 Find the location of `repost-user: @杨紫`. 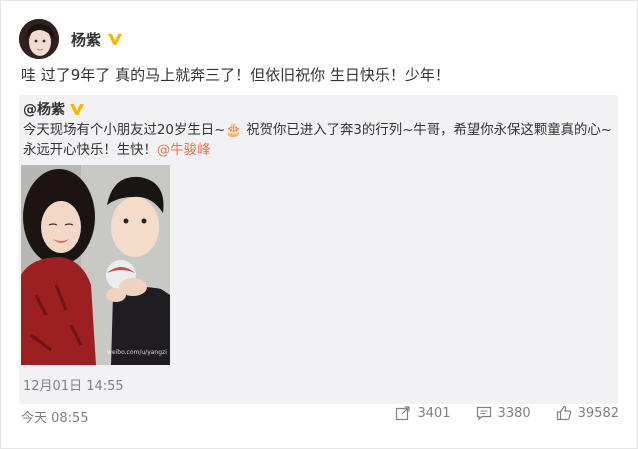

repost-user: @杨紫 is located at coordinates (54, 109).